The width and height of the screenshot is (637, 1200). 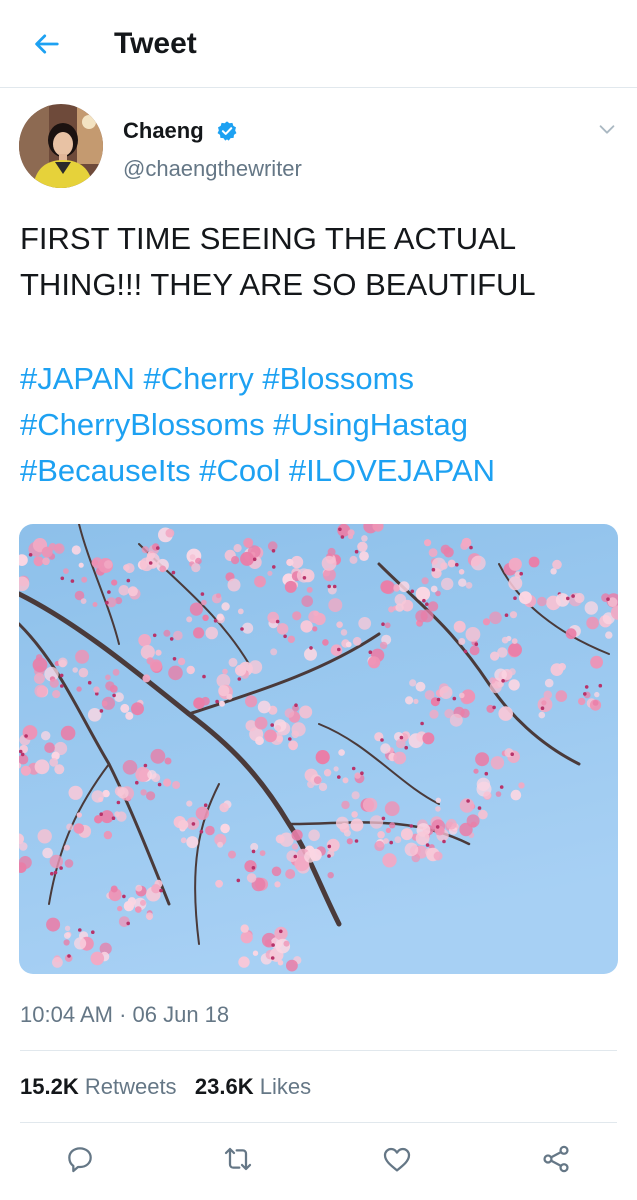 What do you see at coordinates (338, 378) in the screenshot?
I see `hashtag-link: #Blossoms` at bounding box center [338, 378].